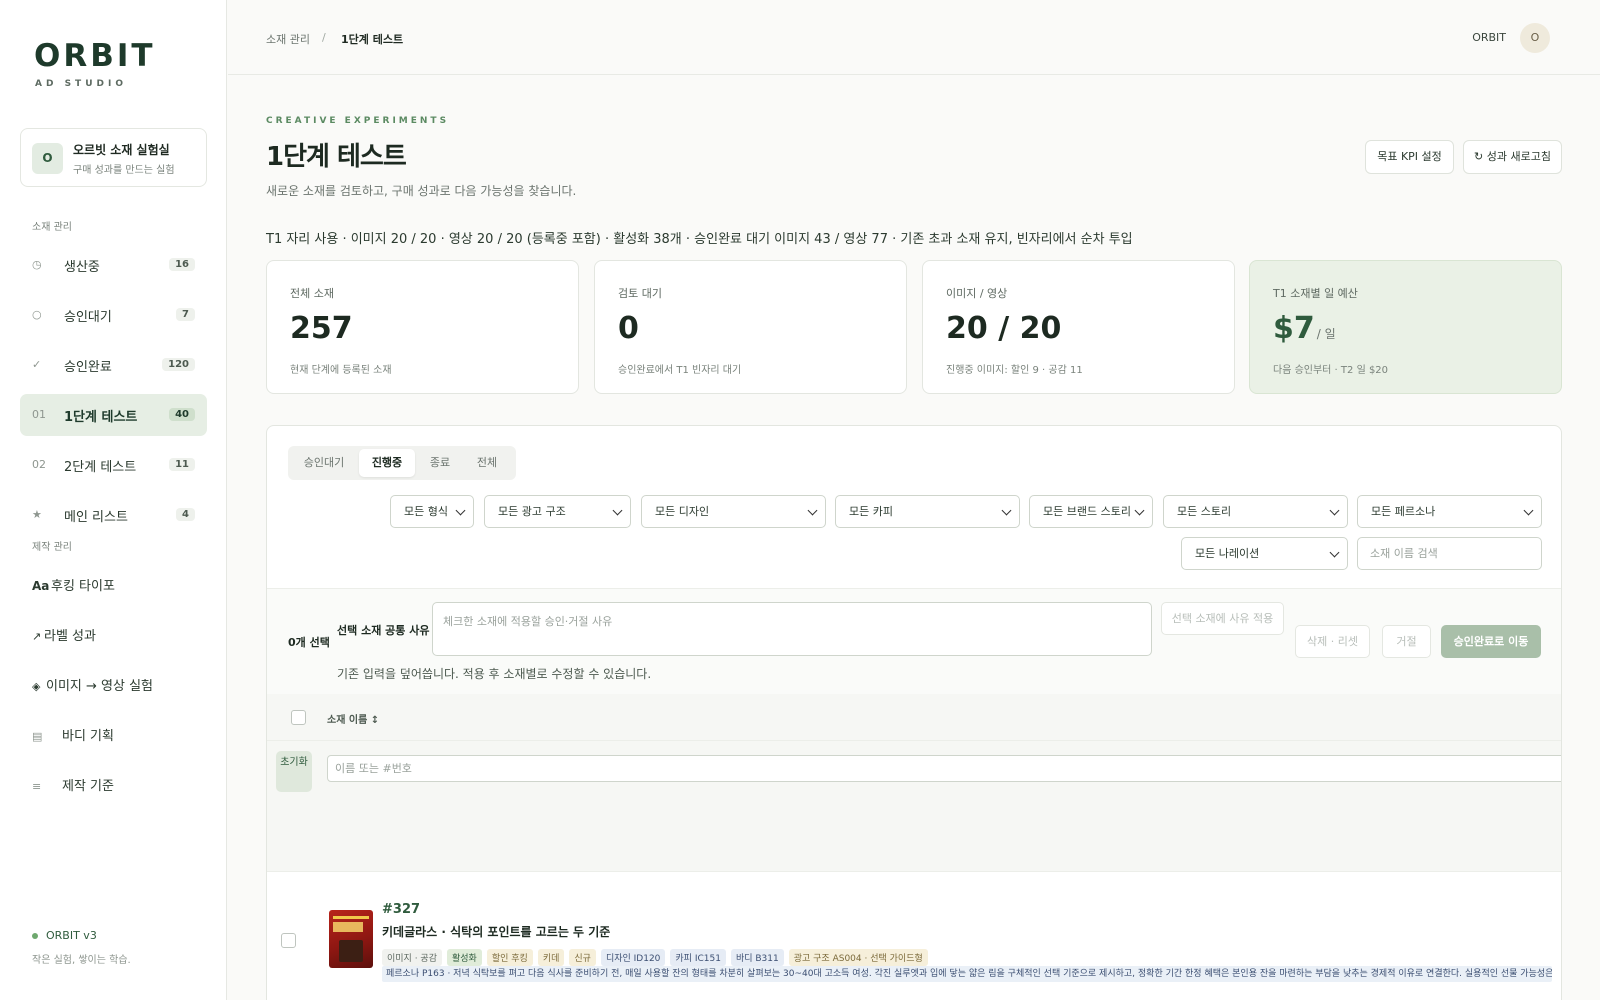  I want to click on tag: 이미지 · 공감, so click(412, 957).